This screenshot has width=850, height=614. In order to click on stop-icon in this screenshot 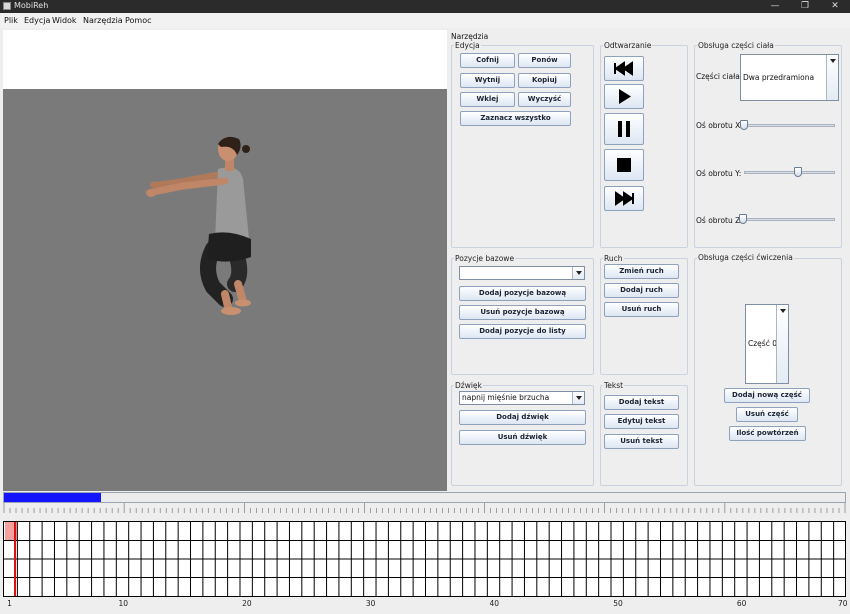, I will do `click(624, 165)`.